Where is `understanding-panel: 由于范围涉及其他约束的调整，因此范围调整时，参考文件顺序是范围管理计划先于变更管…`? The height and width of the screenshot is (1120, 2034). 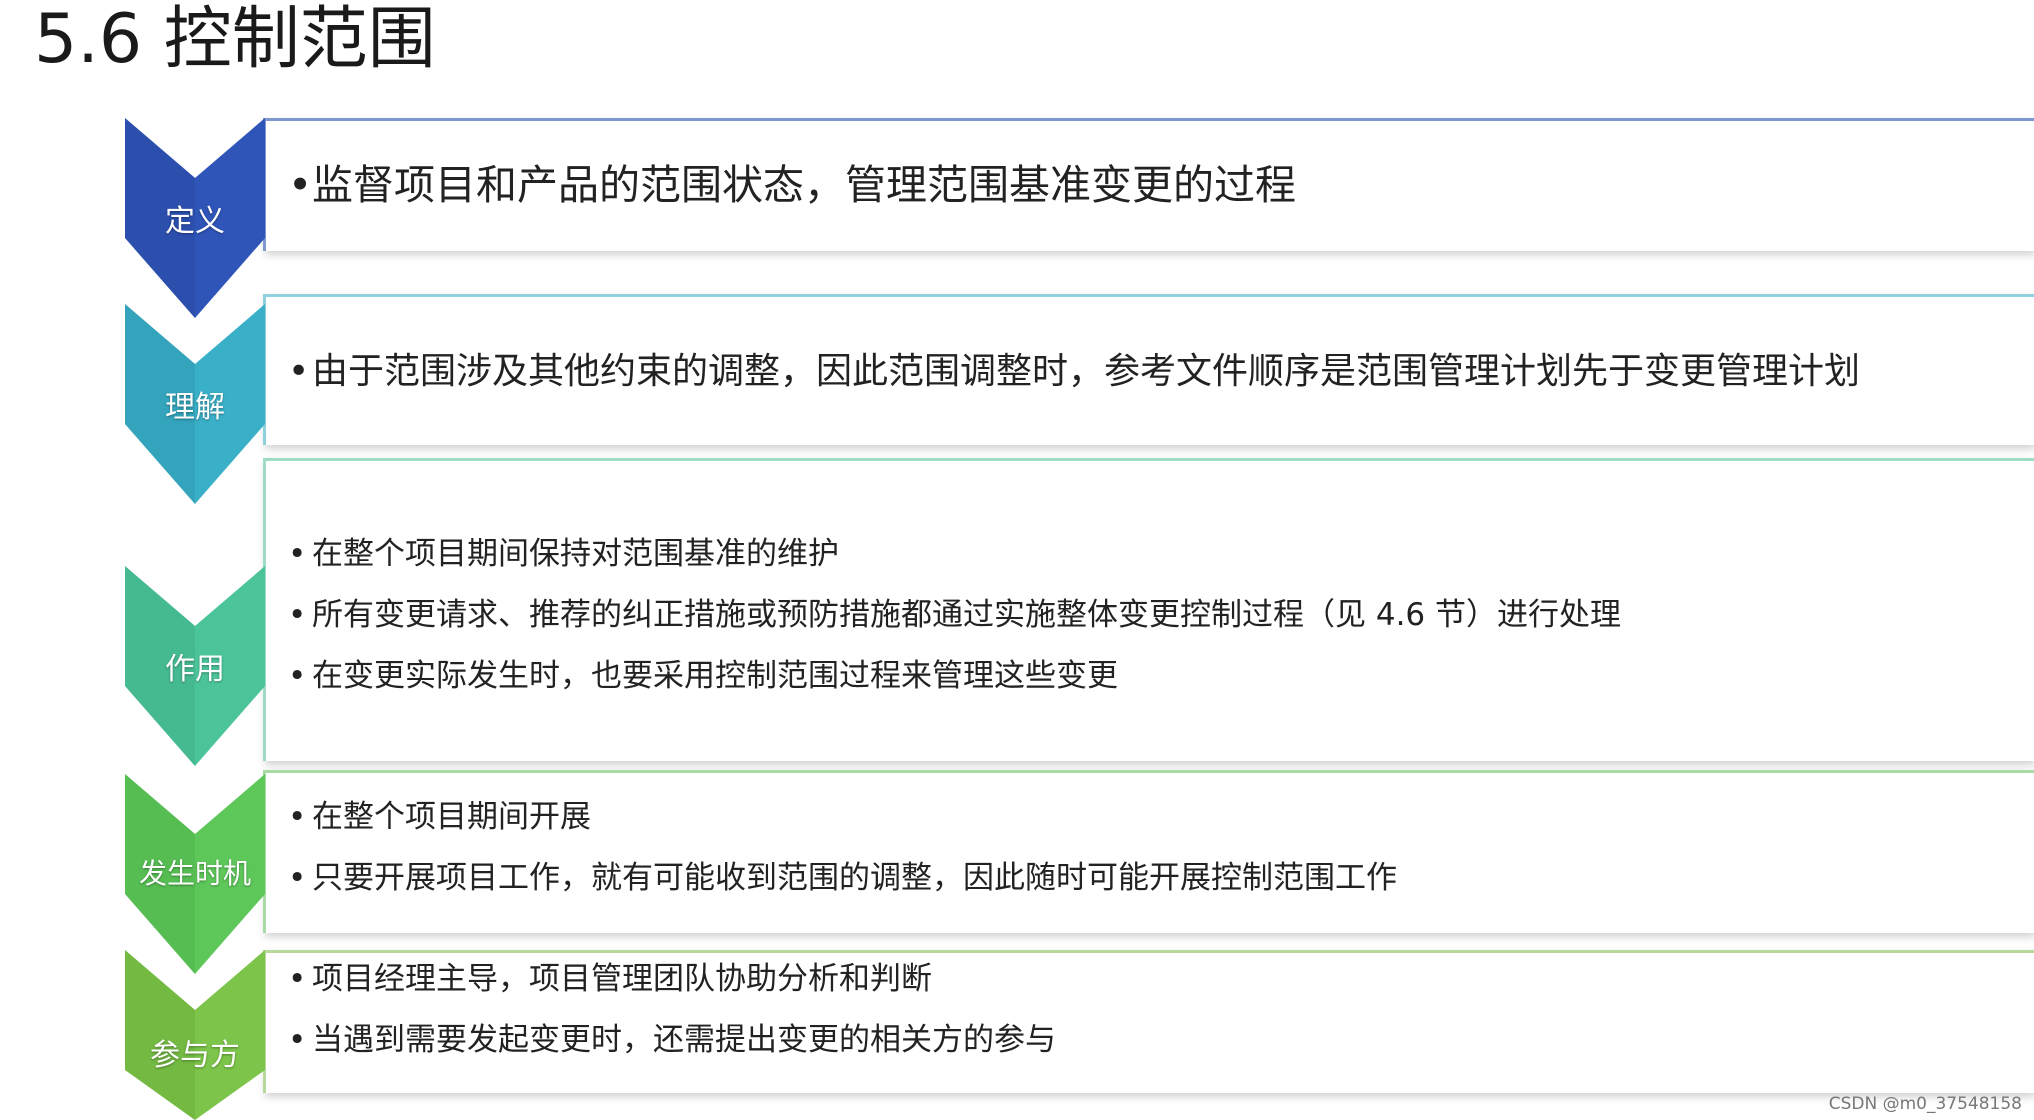
understanding-panel: 由于范围涉及其他约束的调整，因此范围调整时，参考文件顺序是范围管理计划先于变更管… is located at coordinates (1148, 369).